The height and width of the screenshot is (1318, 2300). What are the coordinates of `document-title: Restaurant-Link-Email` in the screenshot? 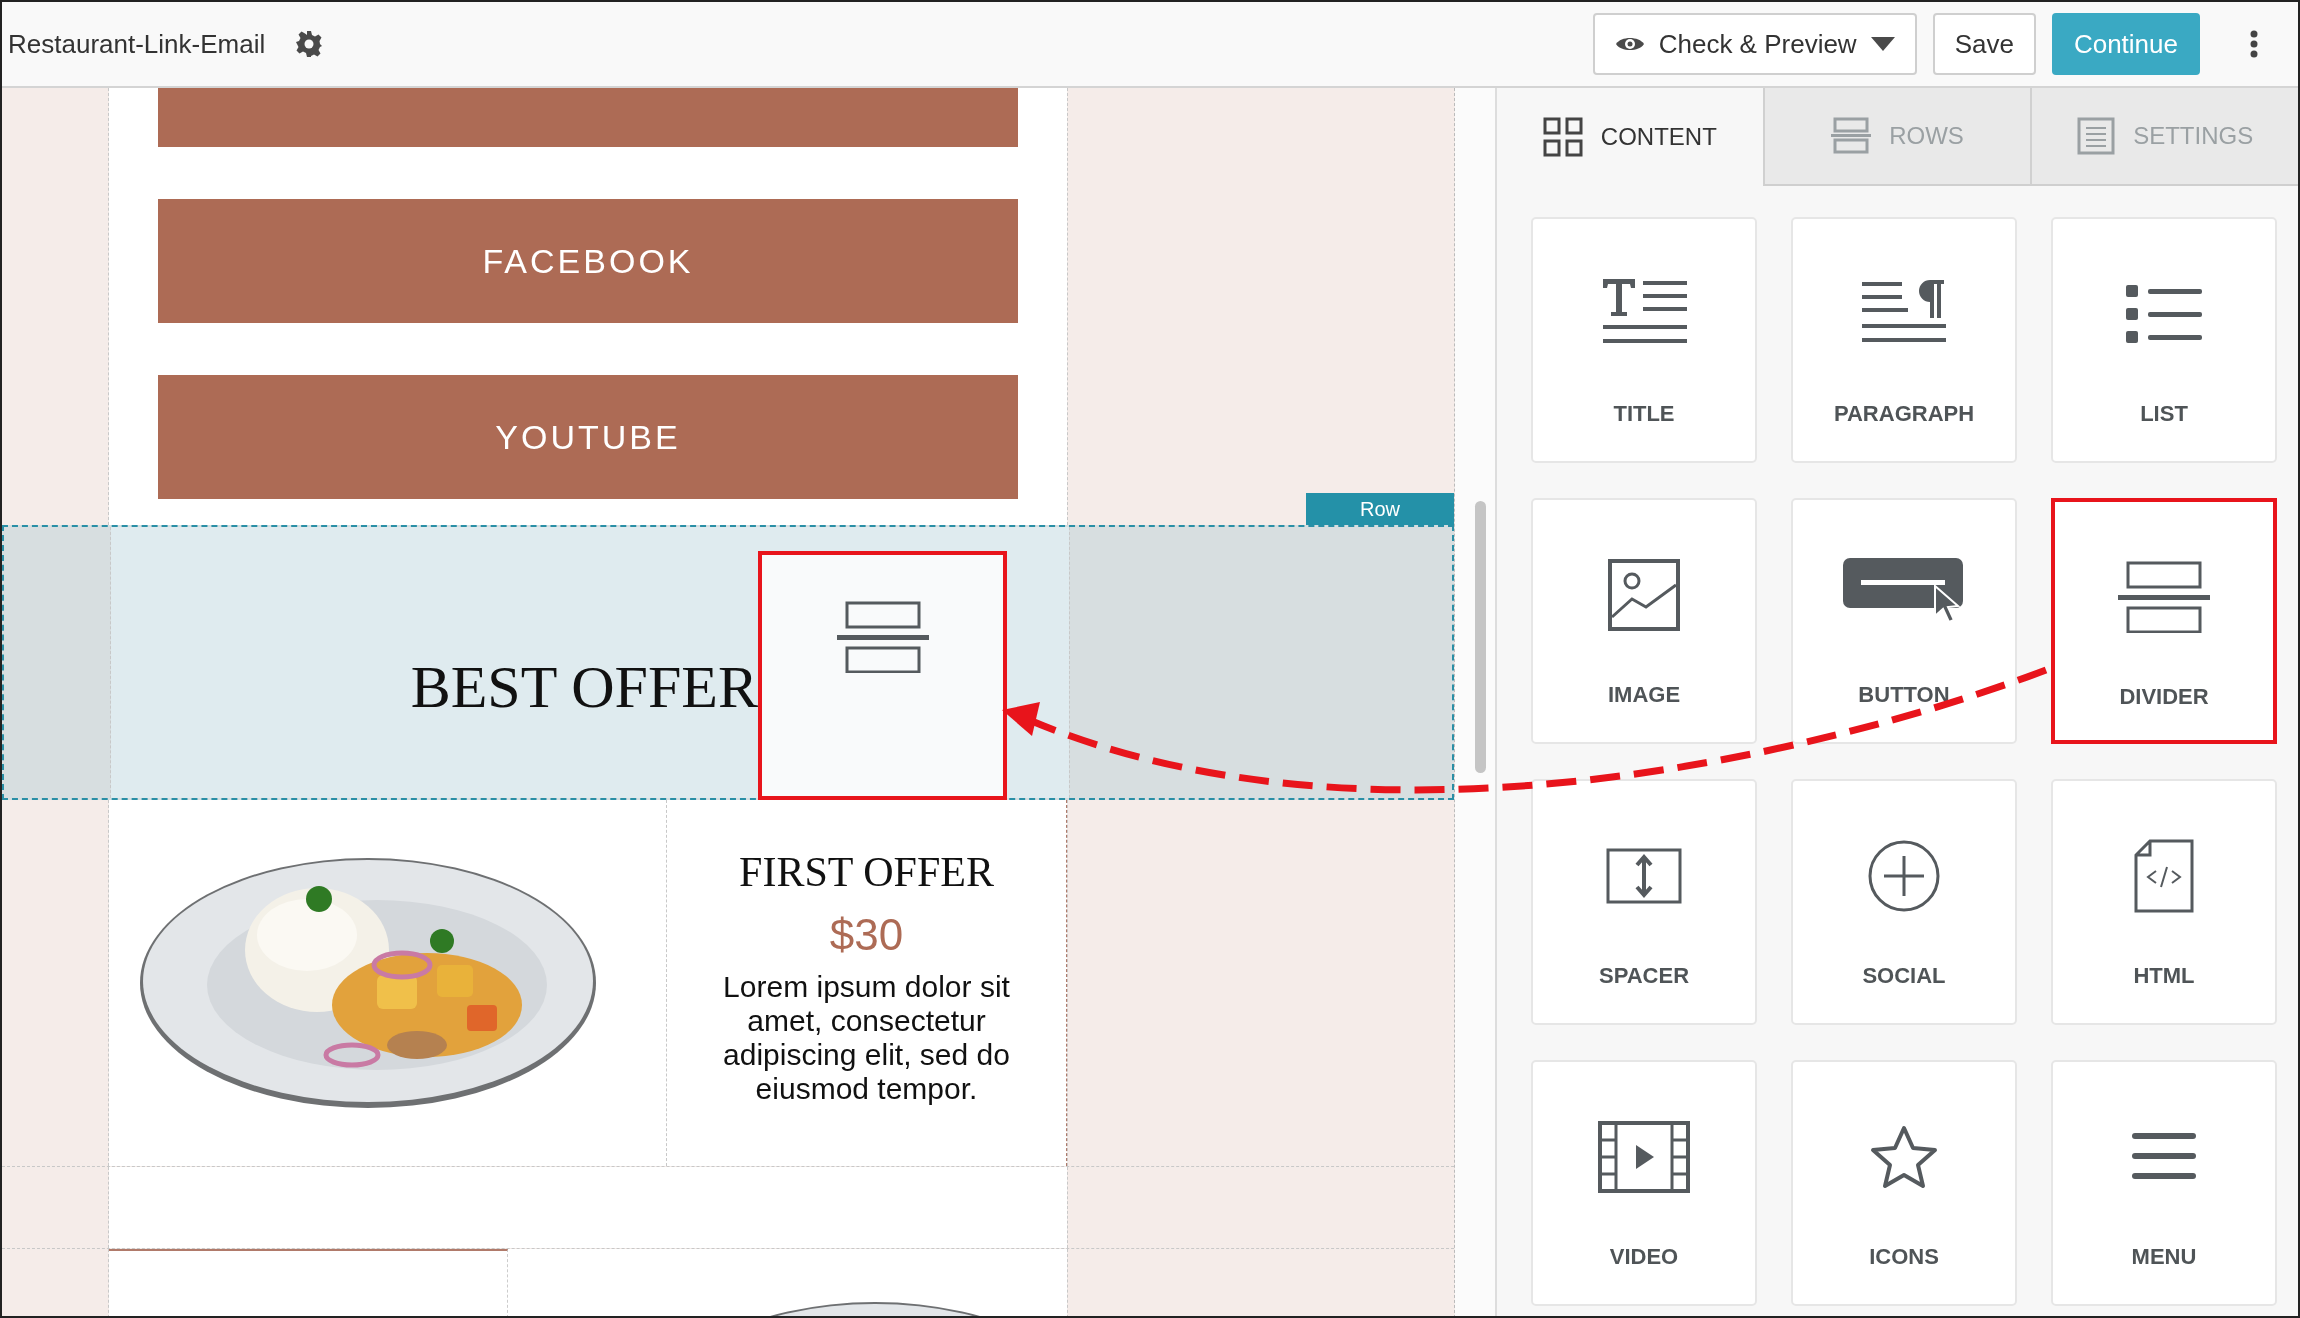 It's located at (137, 44).